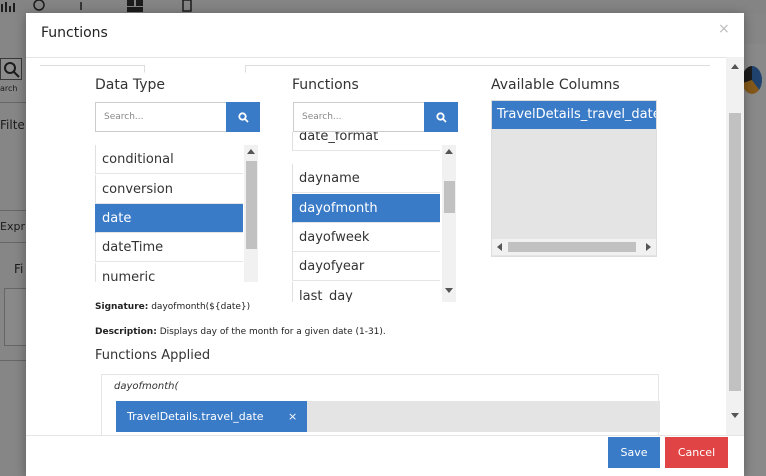 The height and width of the screenshot is (476, 766). Describe the element at coordinates (74, 33) in the screenshot. I see `modal-title: Functions` at that location.